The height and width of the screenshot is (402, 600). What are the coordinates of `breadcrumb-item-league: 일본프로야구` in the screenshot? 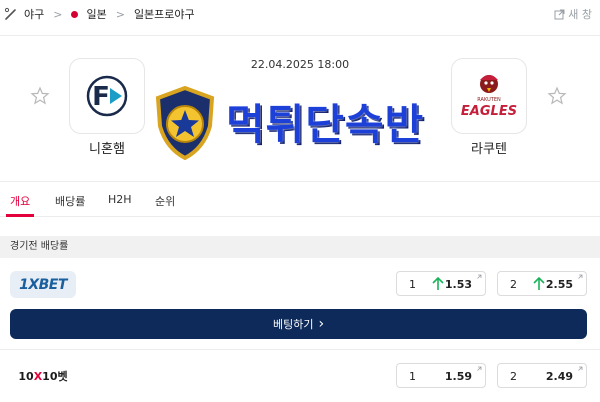 It's located at (164, 14).